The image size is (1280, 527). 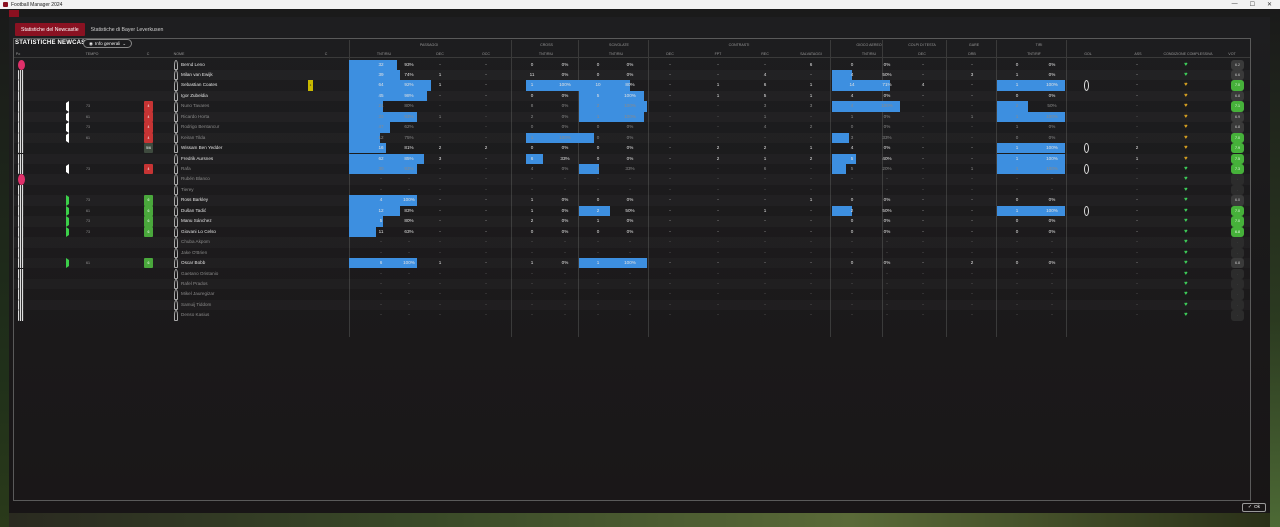 I want to click on player-name: Nuno Tavares, so click(x=195, y=106).